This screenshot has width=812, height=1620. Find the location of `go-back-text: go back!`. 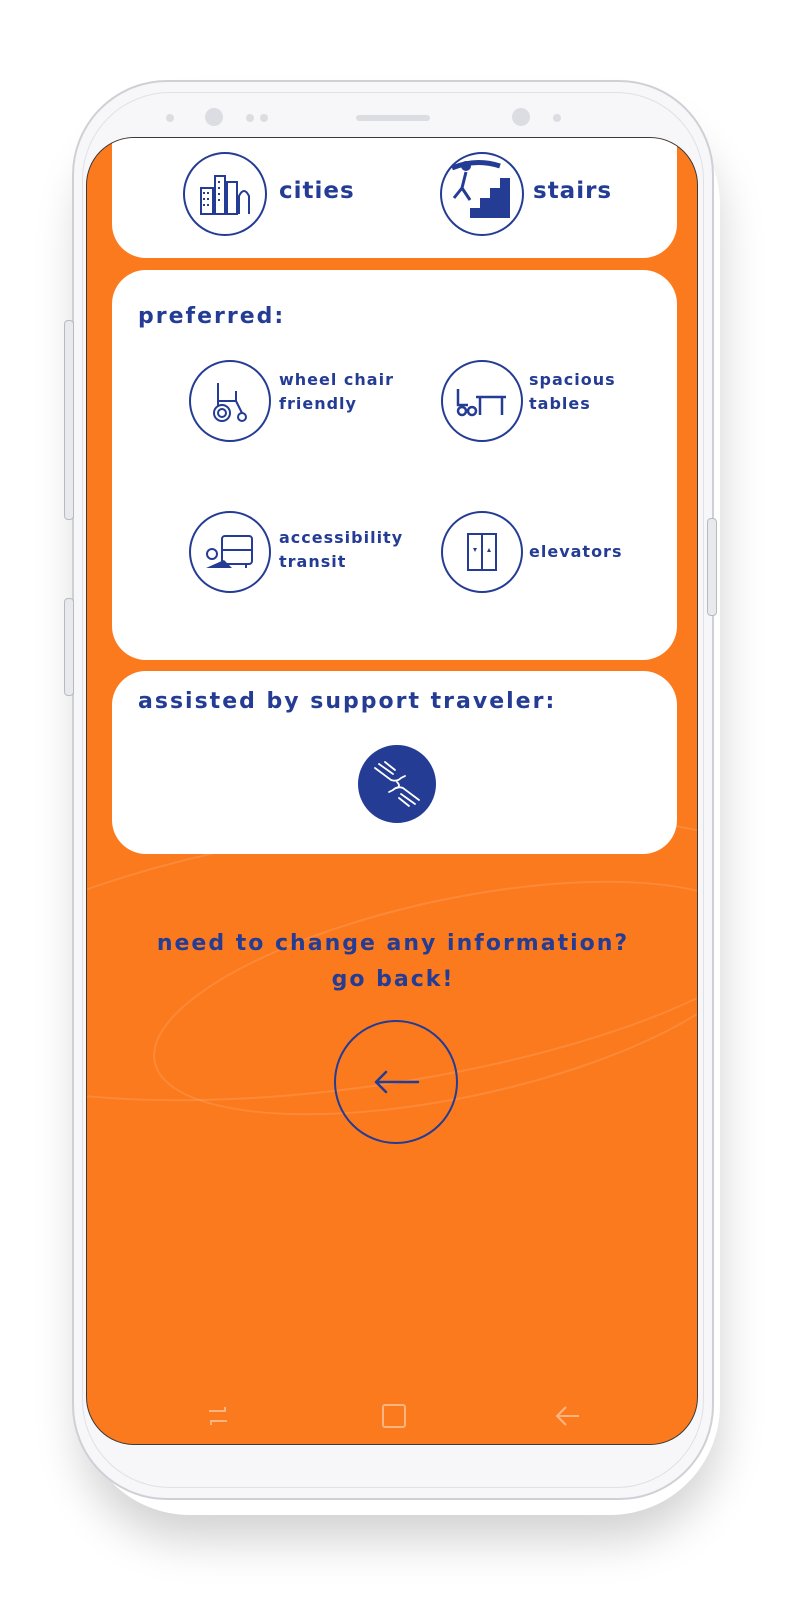

go-back-text: go back! is located at coordinates (393, 979).